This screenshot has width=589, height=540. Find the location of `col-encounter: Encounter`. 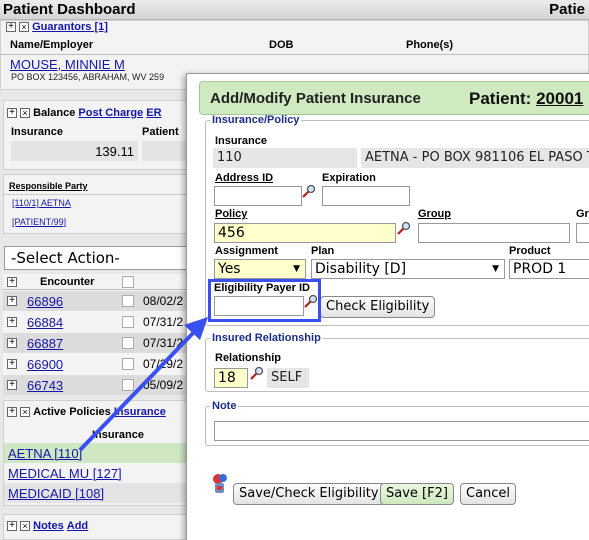

col-encounter: Encounter is located at coordinates (67, 282).